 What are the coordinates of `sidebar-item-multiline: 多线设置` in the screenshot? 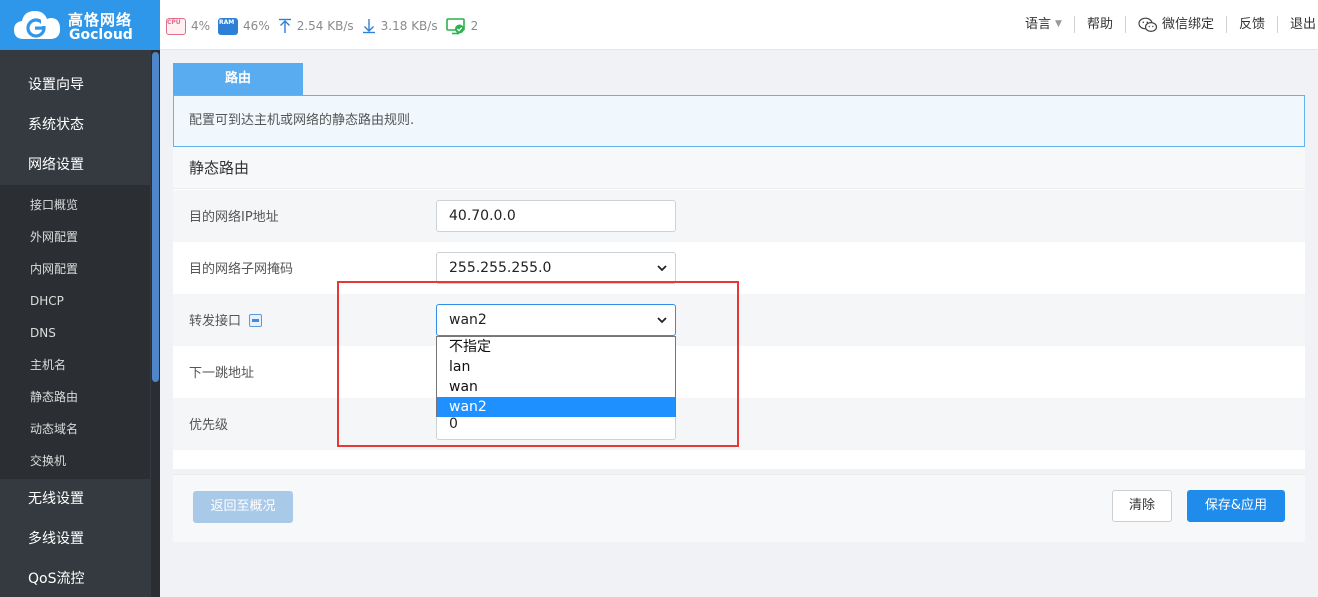 It's located at (75, 539).